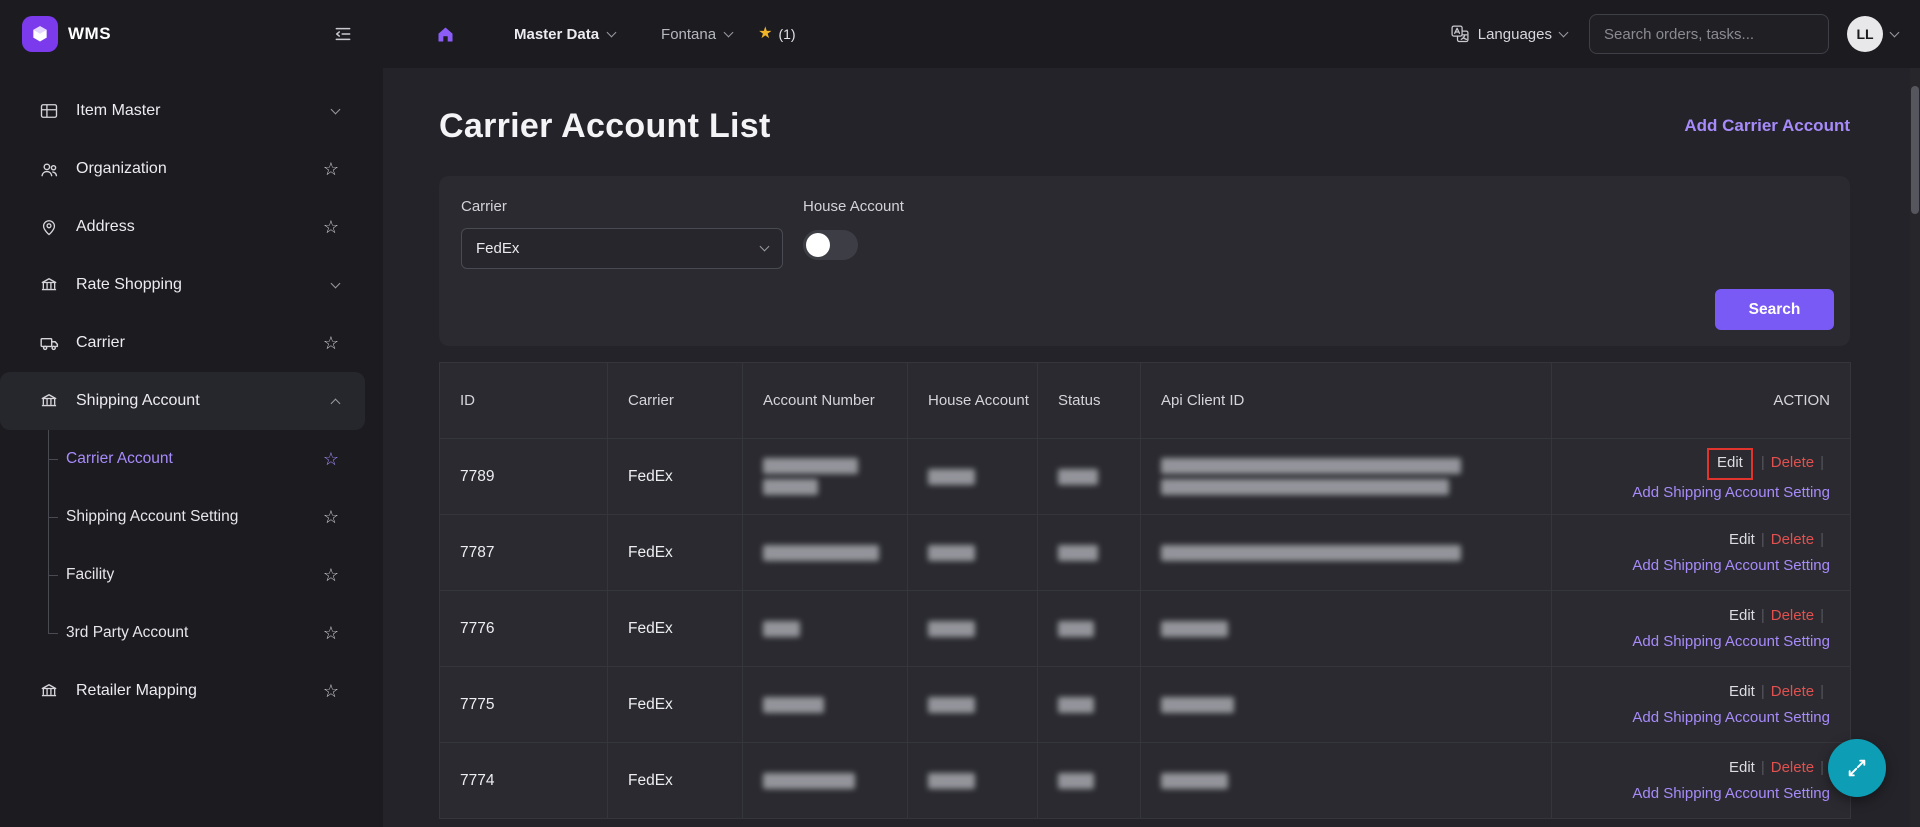 Image resolution: width=1920 pixels, height=827 pixels. Describe the element at coordinates (689, 34) in the screenshot. I see `facility-label: Fontana` at that location.